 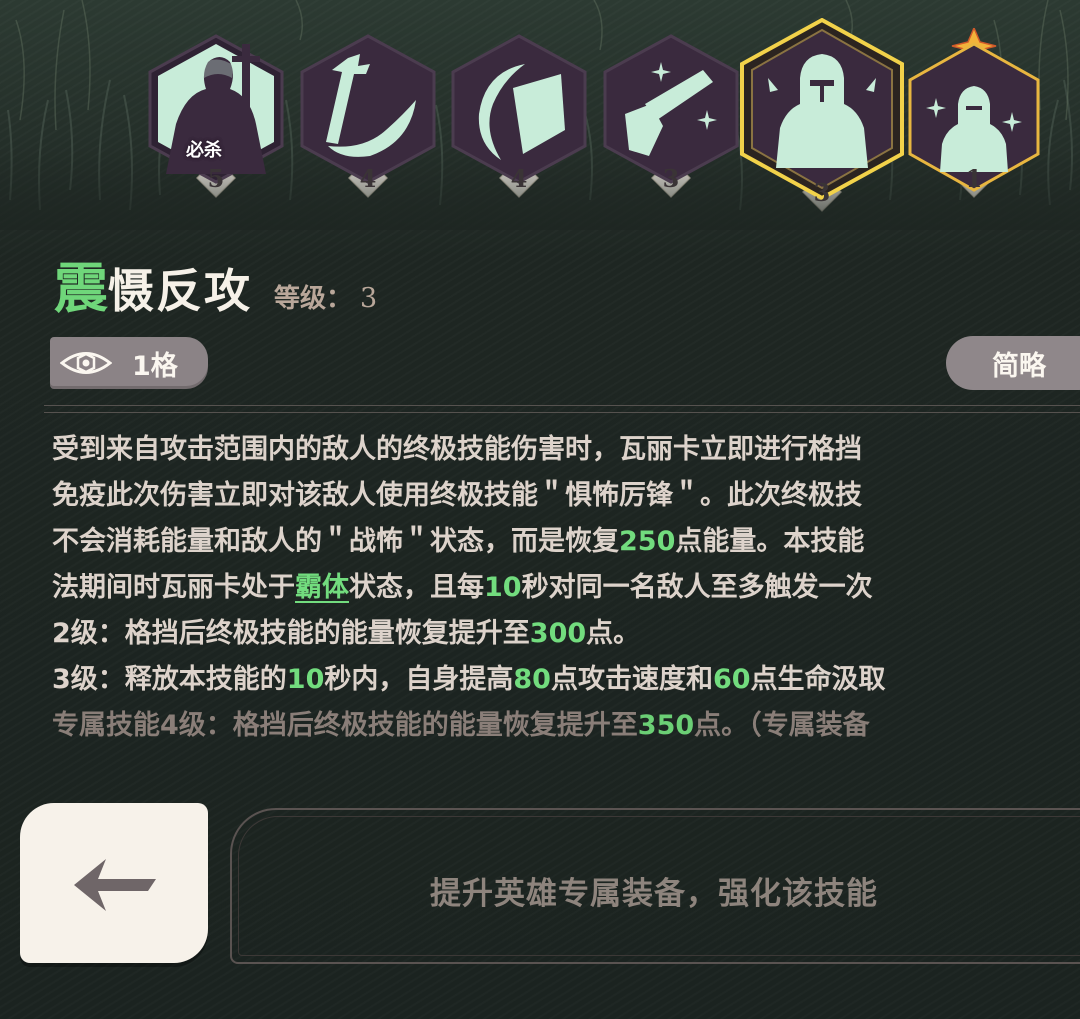 What do you see at coordinates (519, 116) in the screenshot?
I see `skill-slot-3: 4` at bounding box center [519, 116].